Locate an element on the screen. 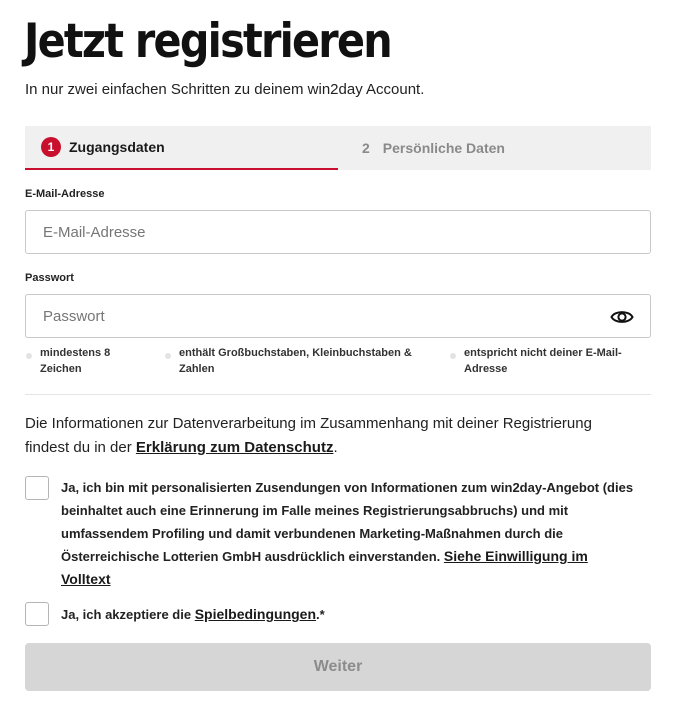 The width and height of the screenshot is (686, 709). marketing-consent-checkbox is located at coordinates (37, 488).